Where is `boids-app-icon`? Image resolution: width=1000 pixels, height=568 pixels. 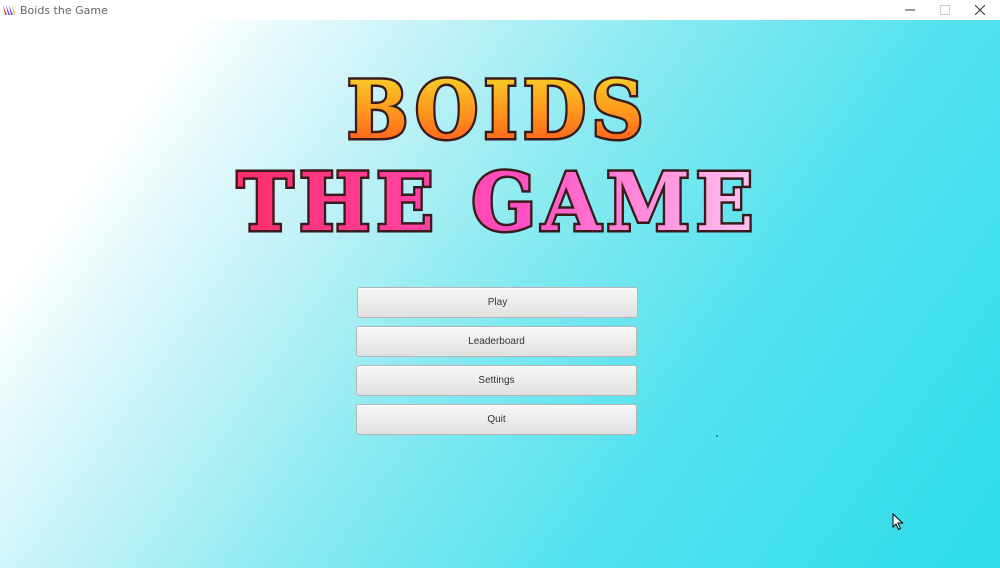
boids-app-icon is located at coordinates (9, 10).